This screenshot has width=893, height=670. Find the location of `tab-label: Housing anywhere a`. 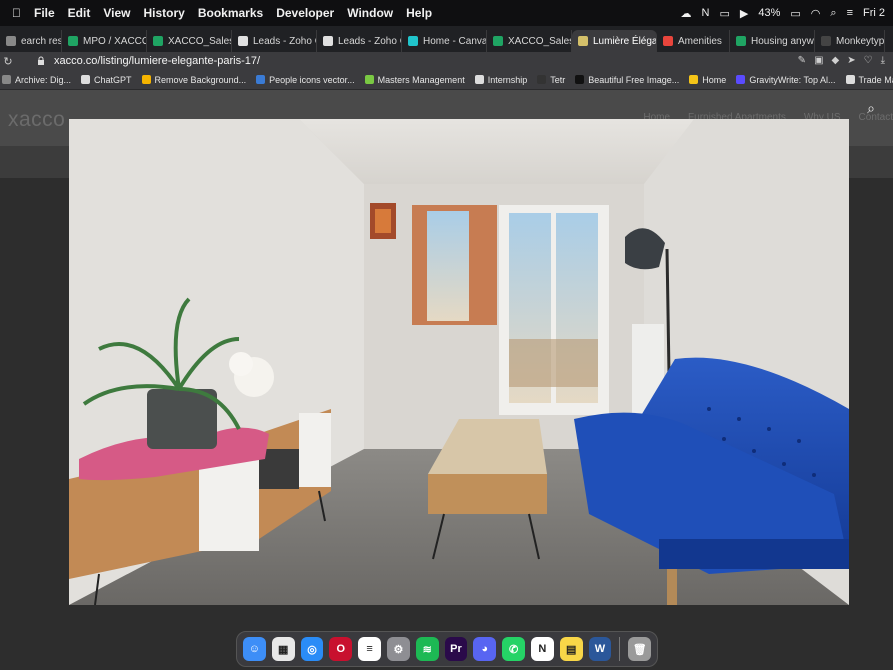

tab-label: Housing anywhere a is located at coordinates (782, 41).